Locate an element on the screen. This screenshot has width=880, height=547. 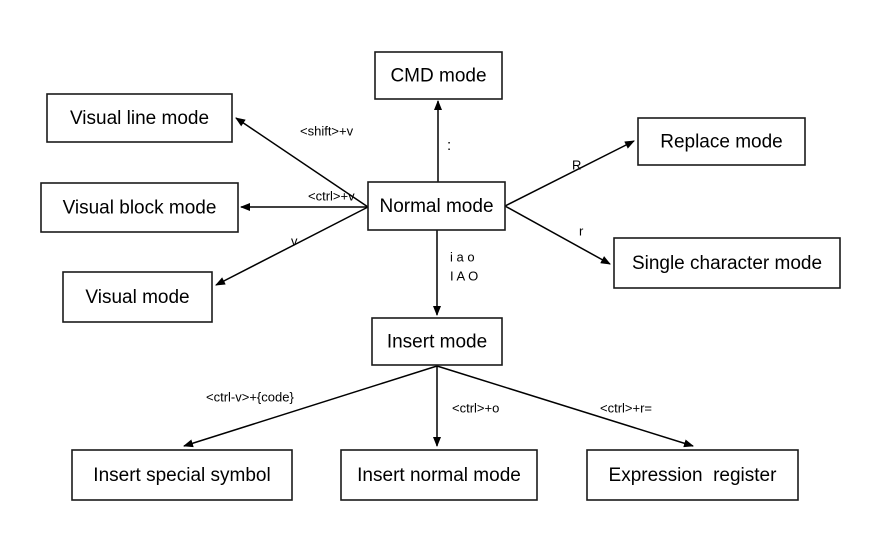
edge-label-normal-to-insert: i a o is located at coordinates (462, 256).